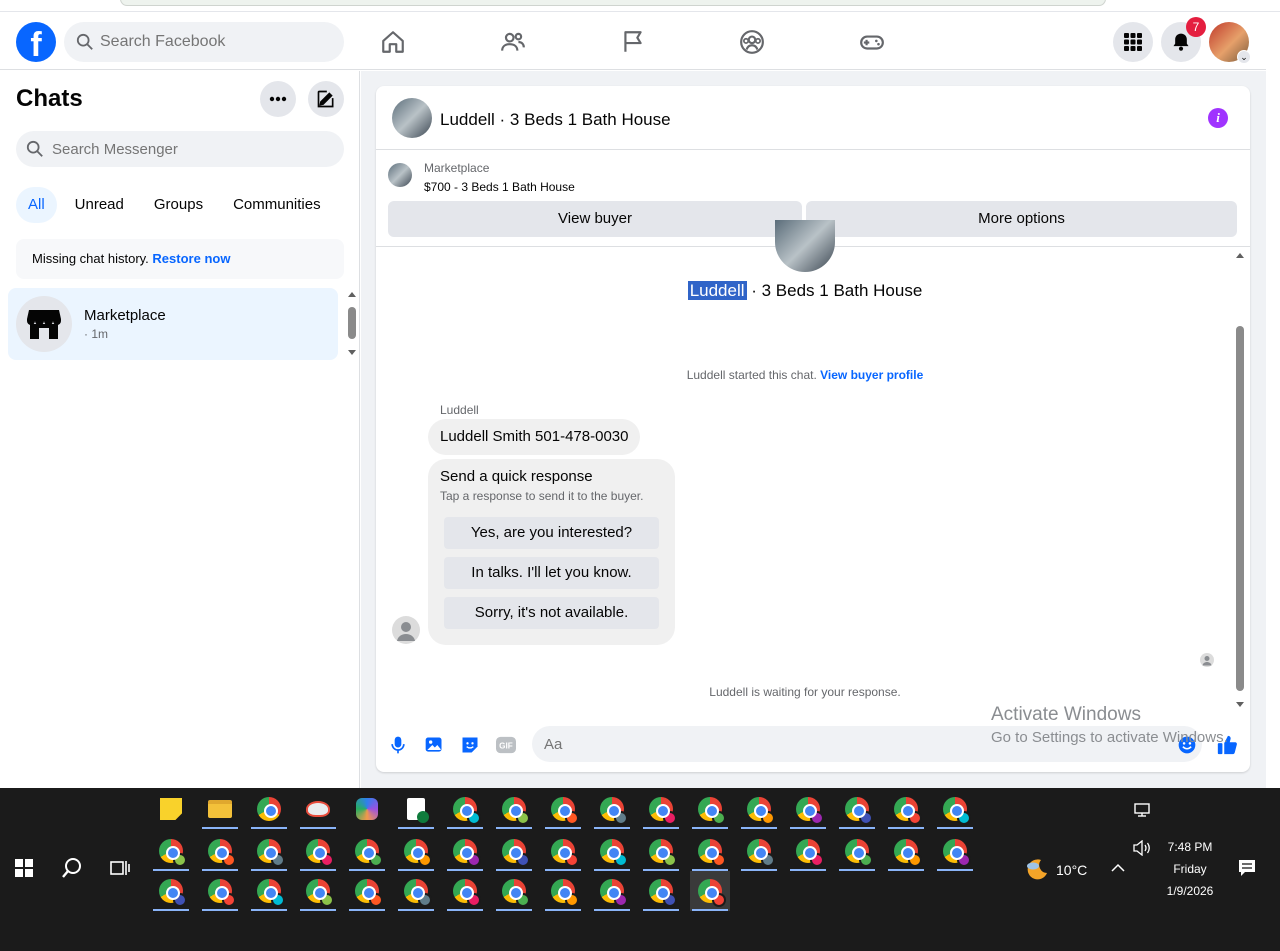 This screenshot has height=951, width=1280. I want to click on listing-thumbnail, so click(412, 118).